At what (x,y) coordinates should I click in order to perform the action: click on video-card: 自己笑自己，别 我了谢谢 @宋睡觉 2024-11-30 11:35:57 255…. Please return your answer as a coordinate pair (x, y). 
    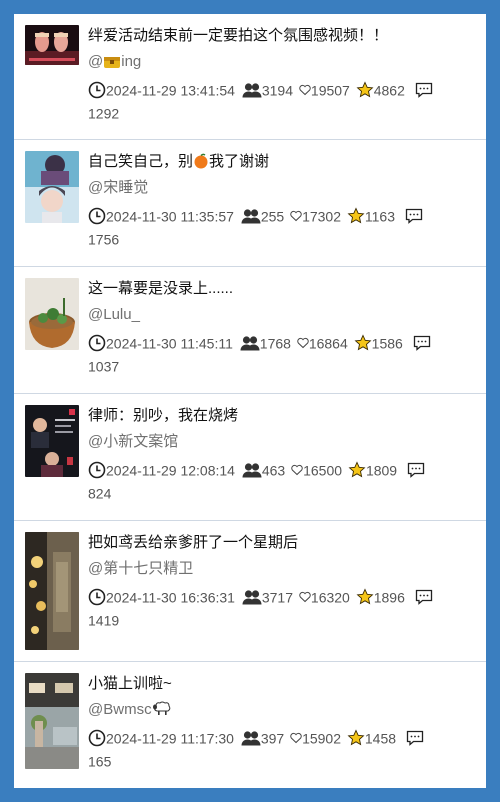
    Looking at the image, I should click on (250, 203).